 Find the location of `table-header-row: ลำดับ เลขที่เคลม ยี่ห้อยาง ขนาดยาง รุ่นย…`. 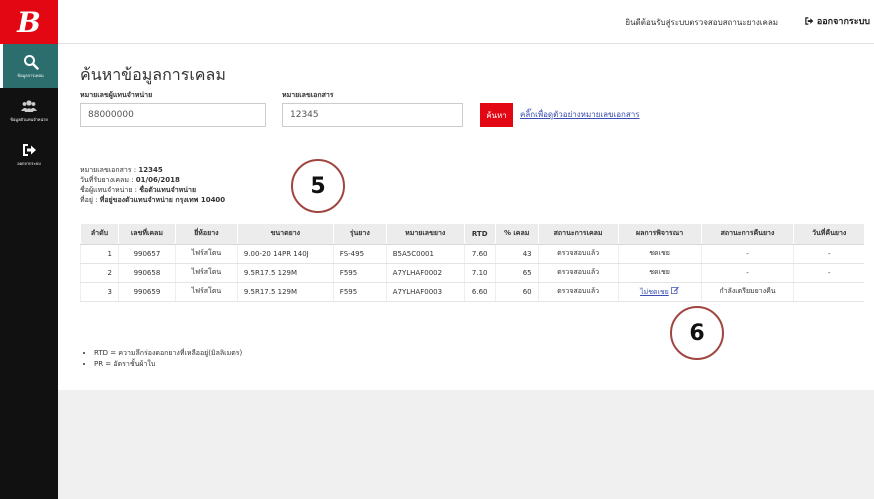

table-header-row: ลำดับ เลขที่เคลม ยี่ห้อยาง ขนาดยาง รุ่นย… is located at coordinates (472, 234).